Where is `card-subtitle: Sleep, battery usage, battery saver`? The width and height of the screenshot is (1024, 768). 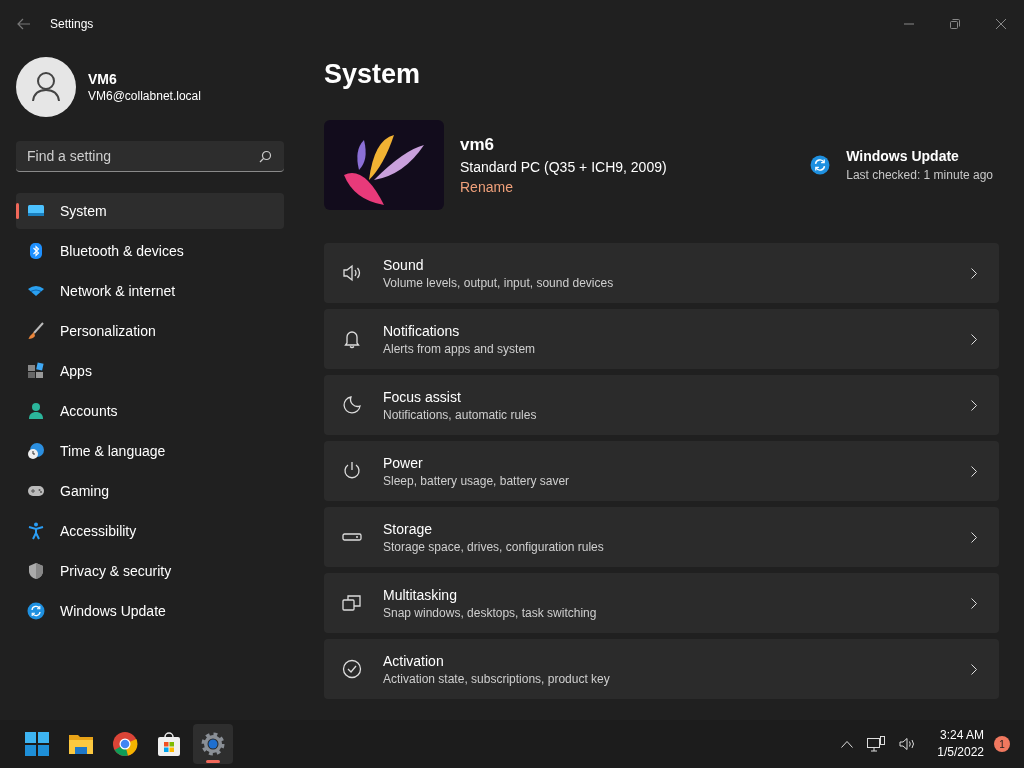
card-subtitle: Sleep, battery usage, battery saver is located at coordinates (477, 480).